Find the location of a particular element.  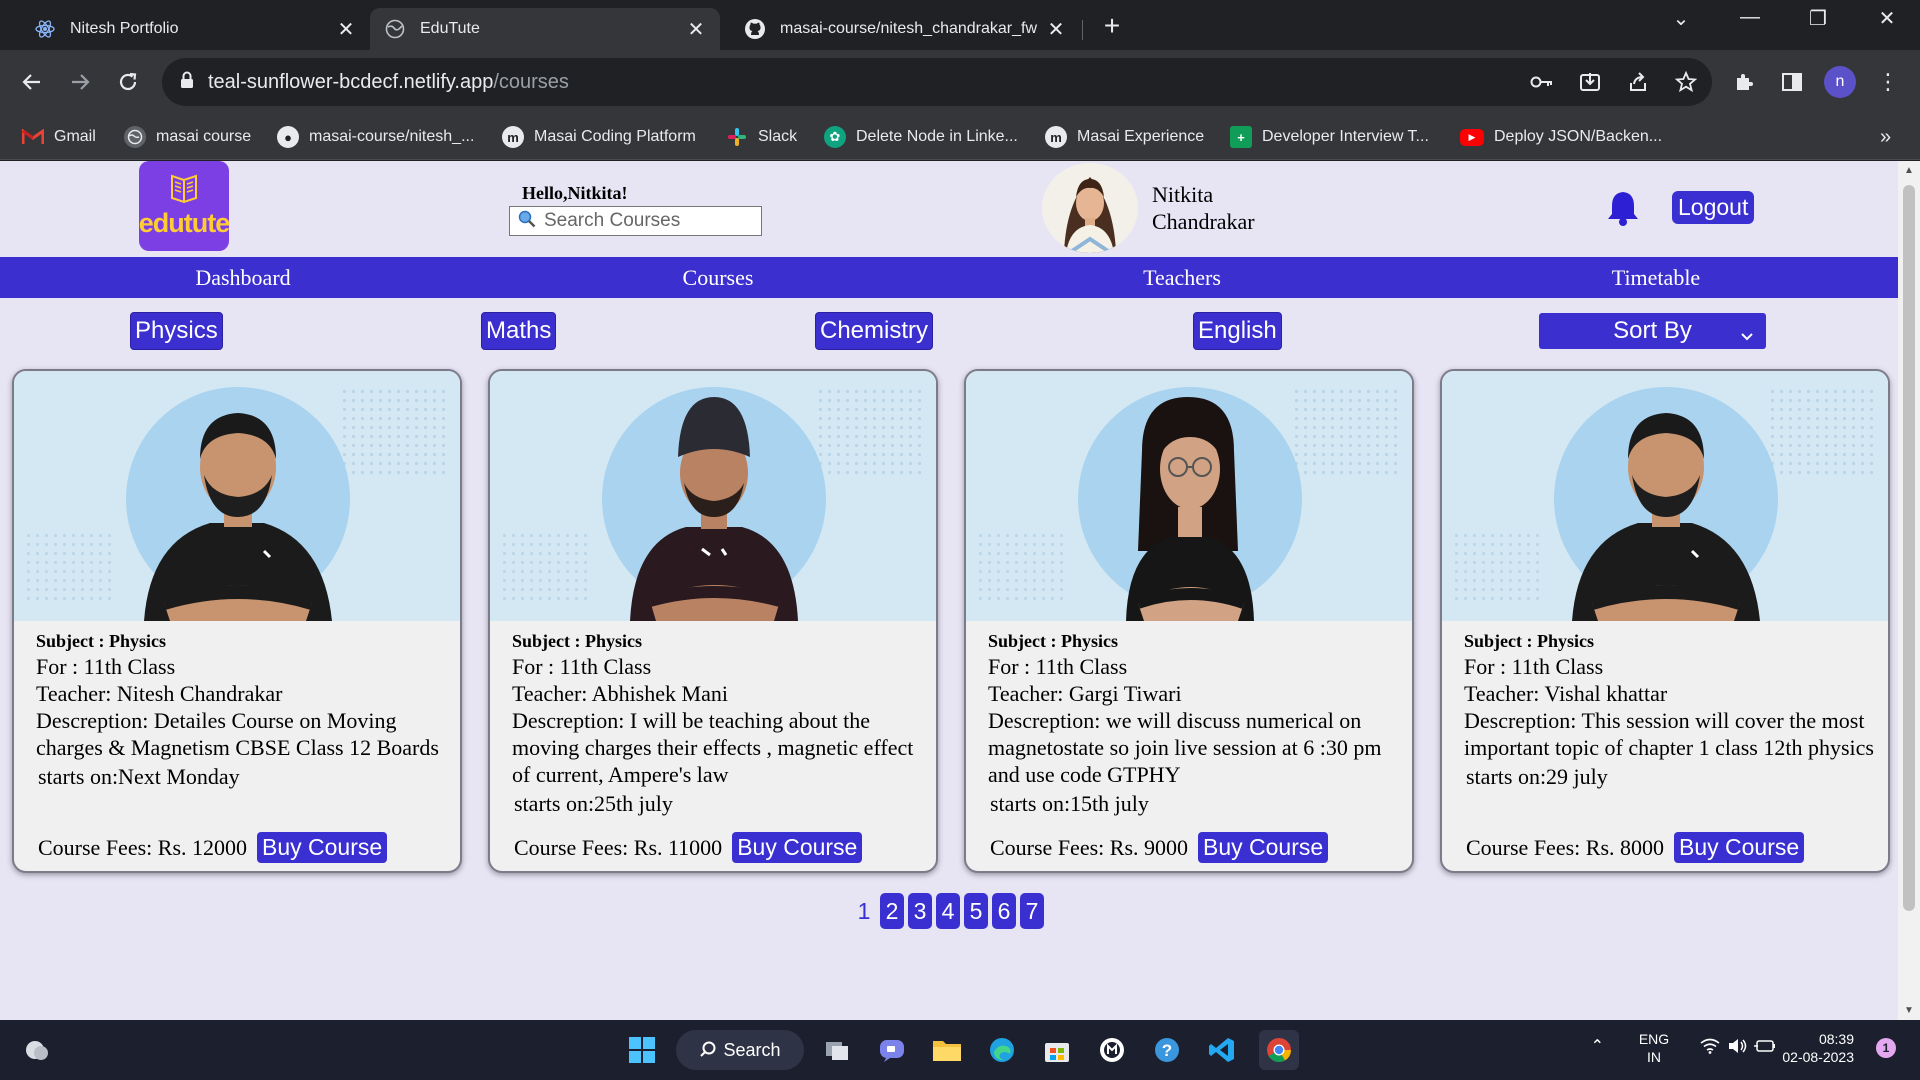

reload-button is located at coordinates (128, 82).